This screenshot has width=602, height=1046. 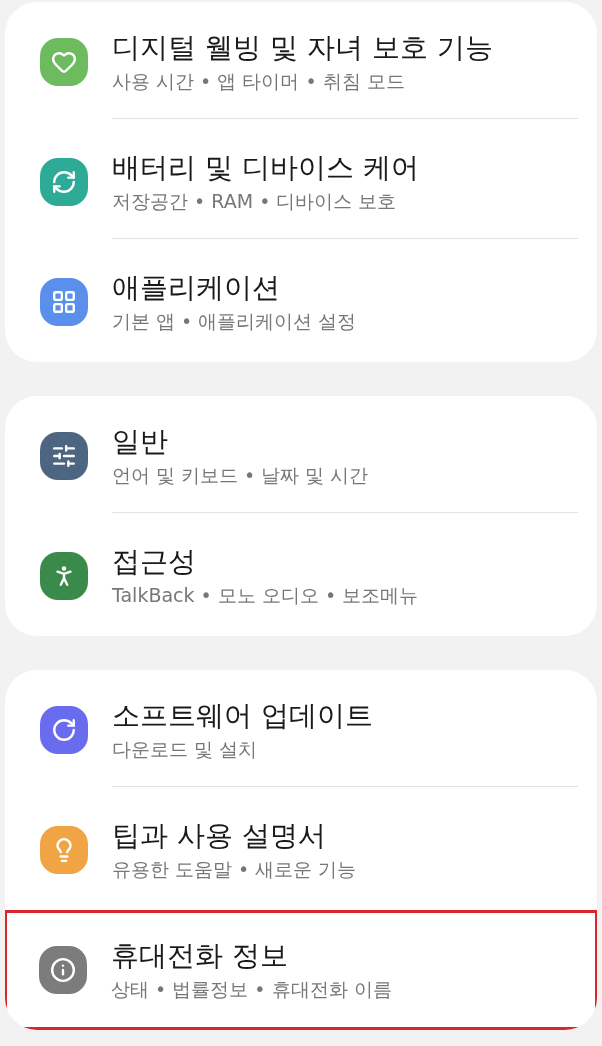 I want to click on settings-item: 휴대전화 정보 상태 • 법률정보 • 휴대전화 이름, so click(x=301, y=970).